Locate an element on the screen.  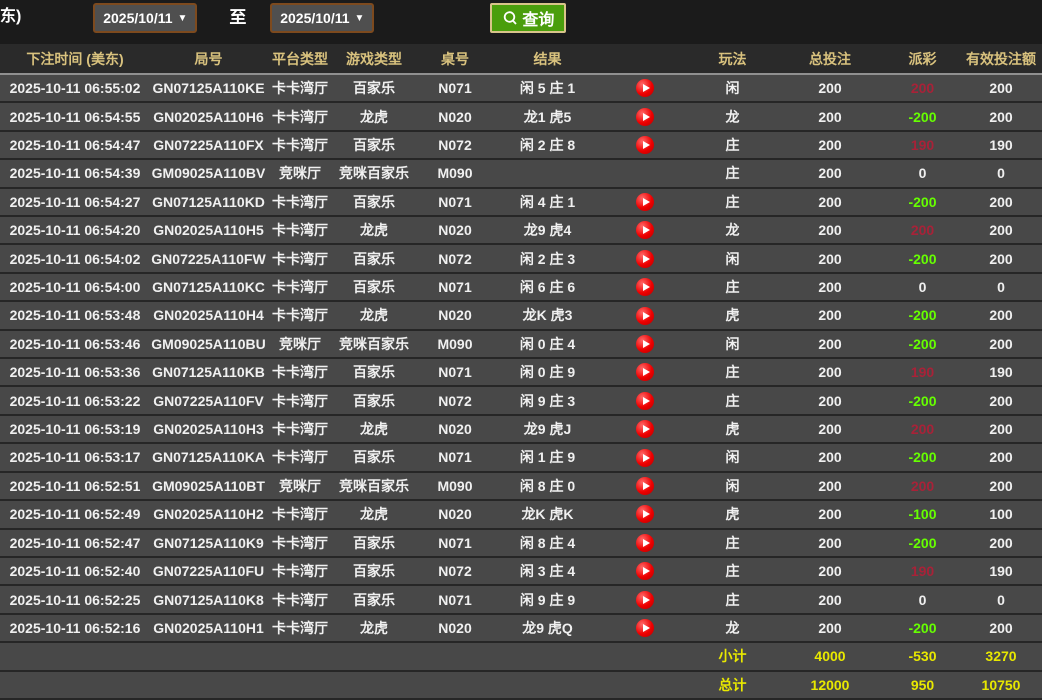
round-id: GM09025A110BV is located at coordinates (208, 174).